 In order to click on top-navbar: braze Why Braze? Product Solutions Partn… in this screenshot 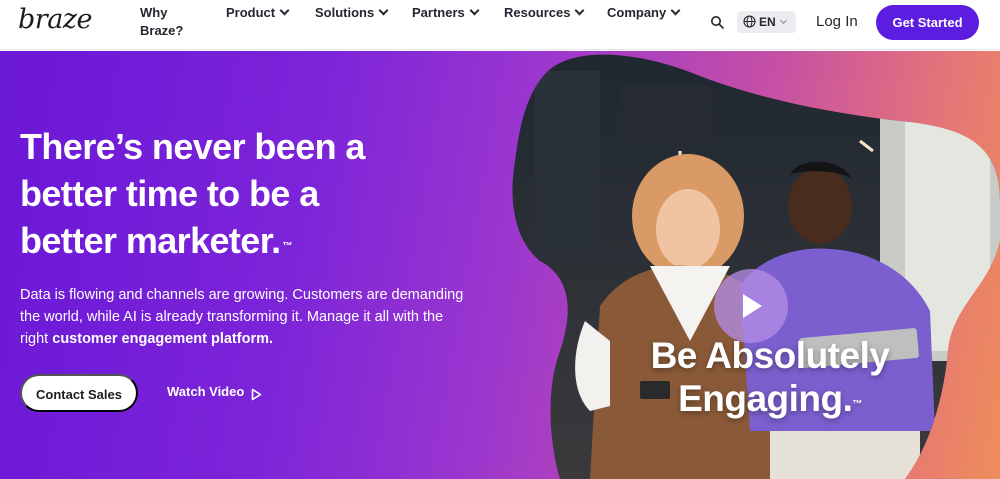, I will do `click(500, 25)`.